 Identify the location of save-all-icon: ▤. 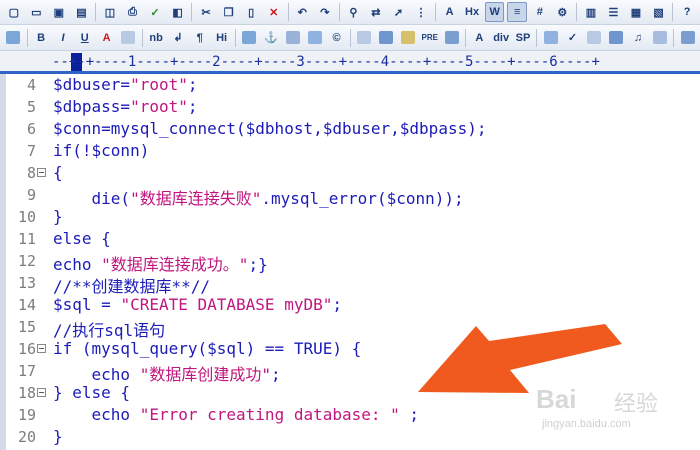
(82, 12).